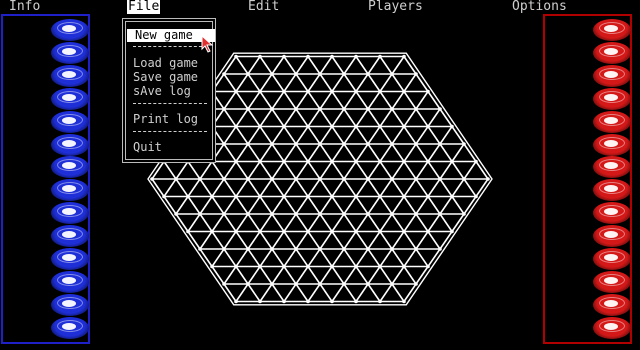 This screenshot has height=350, width=640. I want to click on menu-quit: Quit, so click(147, 147).